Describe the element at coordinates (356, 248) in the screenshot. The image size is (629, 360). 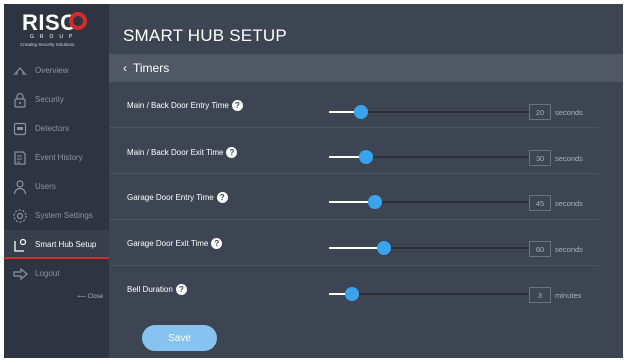
I see `slider-fill` at that location.